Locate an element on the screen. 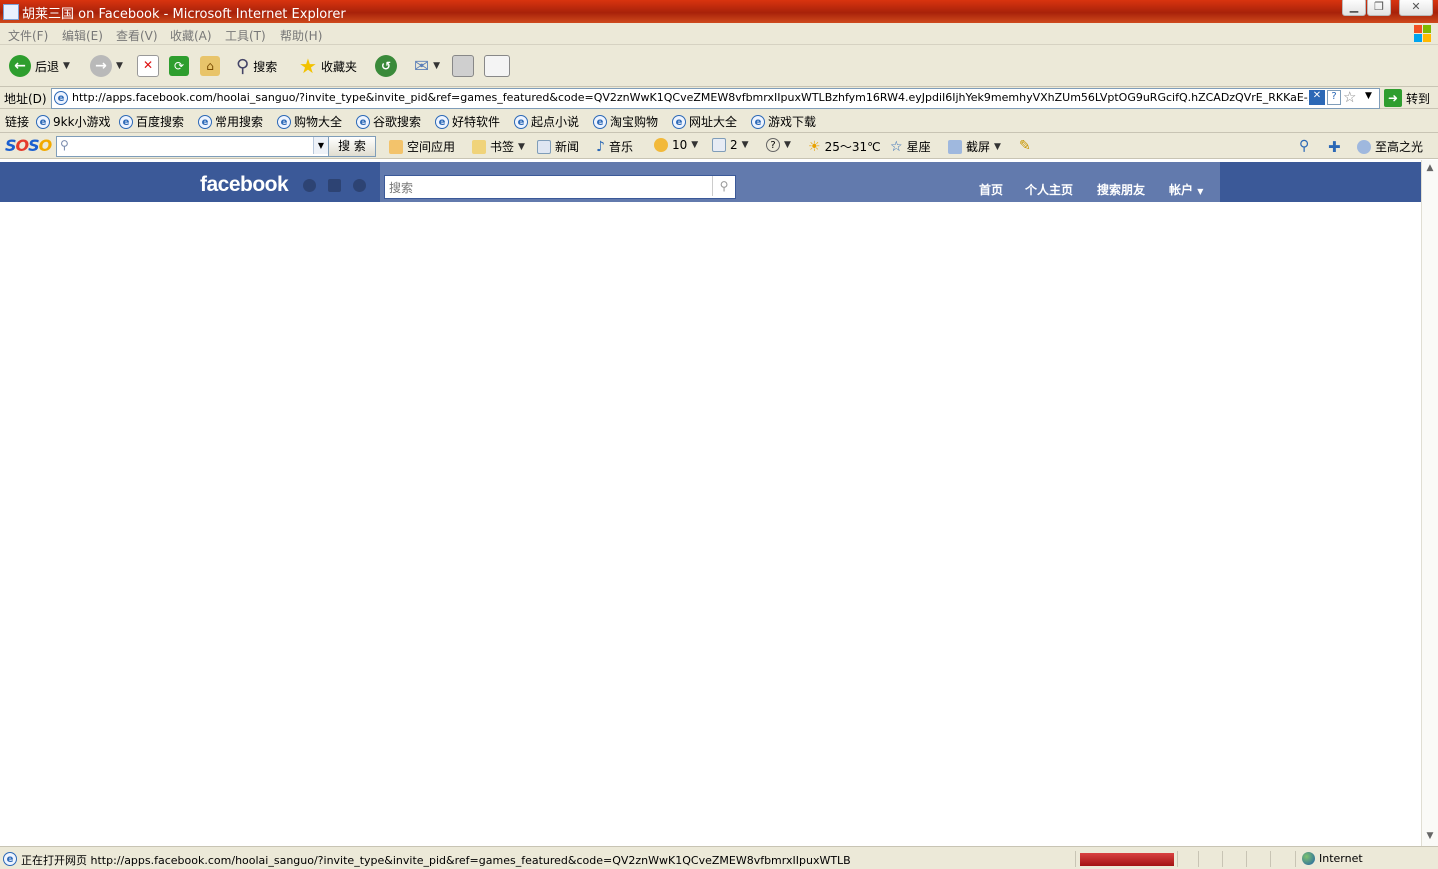 The image size is (1438, 869). space-apps-button: 空间应用 is located at coordinates (422, 146).